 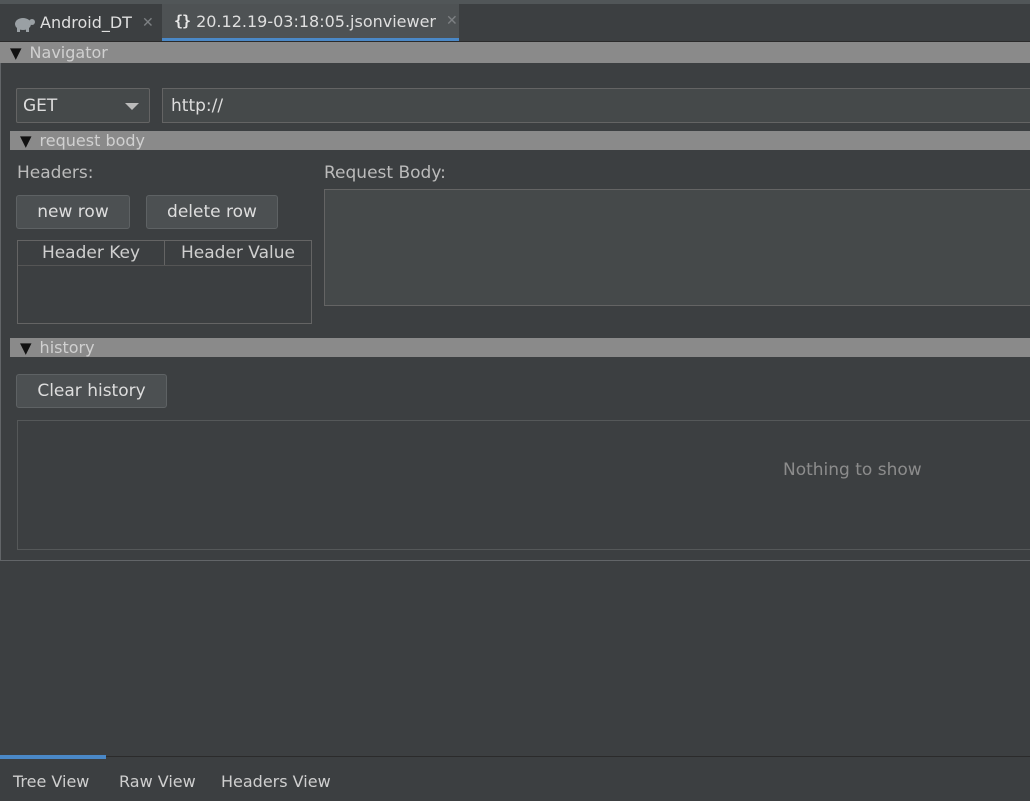 I want to click on request-body-section-header: ▼ request body, so click(x=520, y=140).